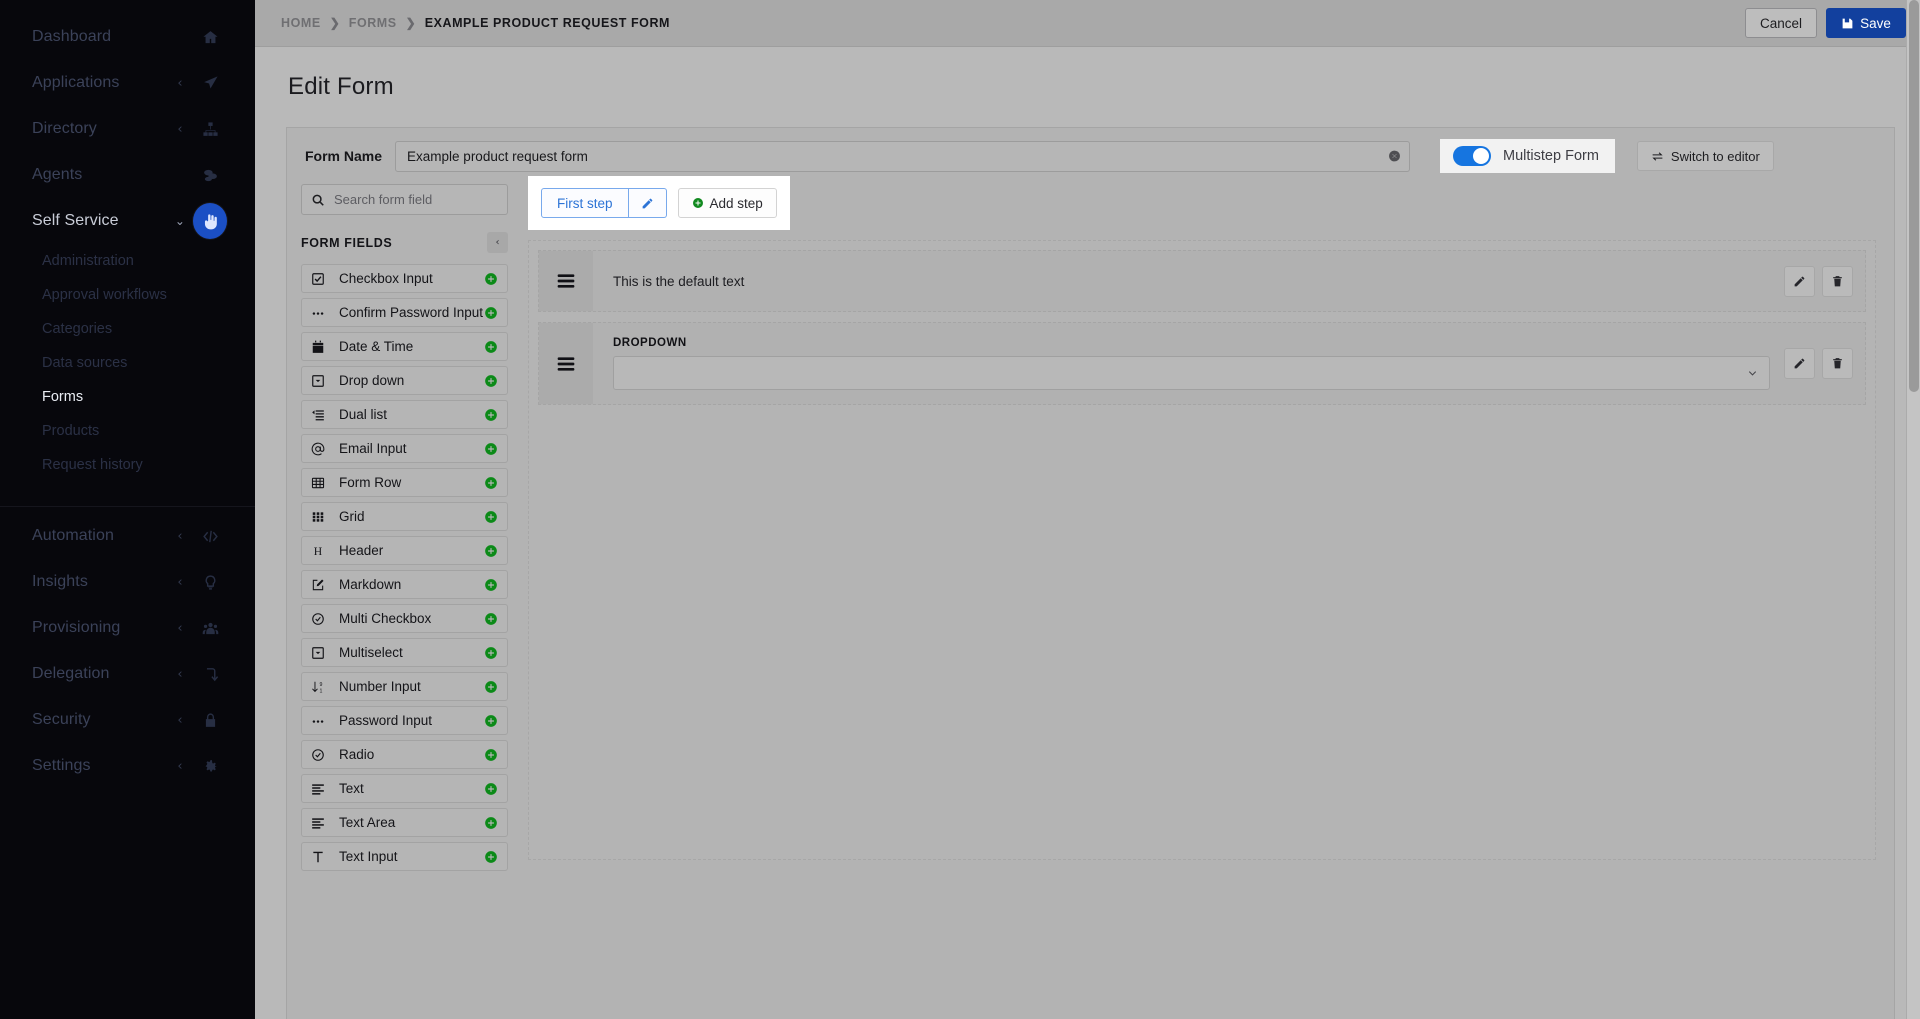 Image resolution: width=1920 pixels, height=1019 pixels. Describe the element at coordinates (1394, 156) in the screenshot. I see `clear-icon` at that location.